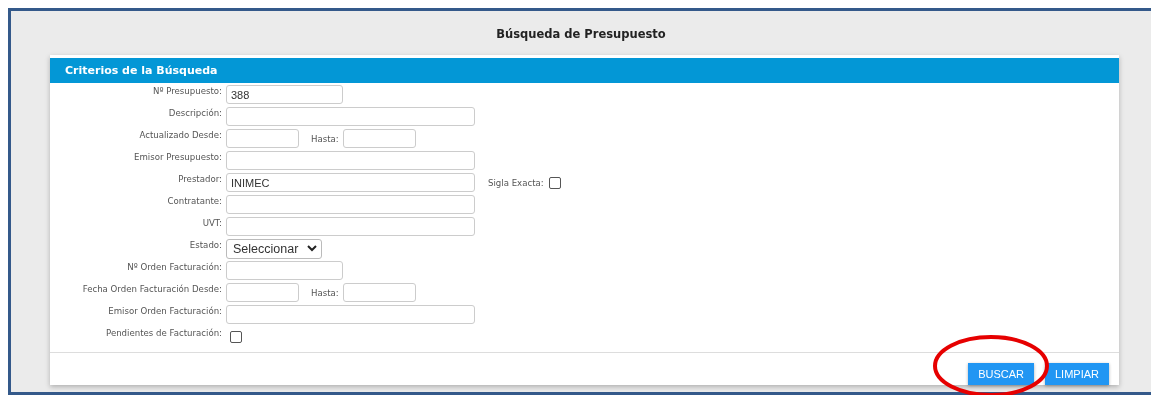 The height and width of the screenshot is (401, 1151). I want to click on input-field: INIMEC, so click(350, 183).